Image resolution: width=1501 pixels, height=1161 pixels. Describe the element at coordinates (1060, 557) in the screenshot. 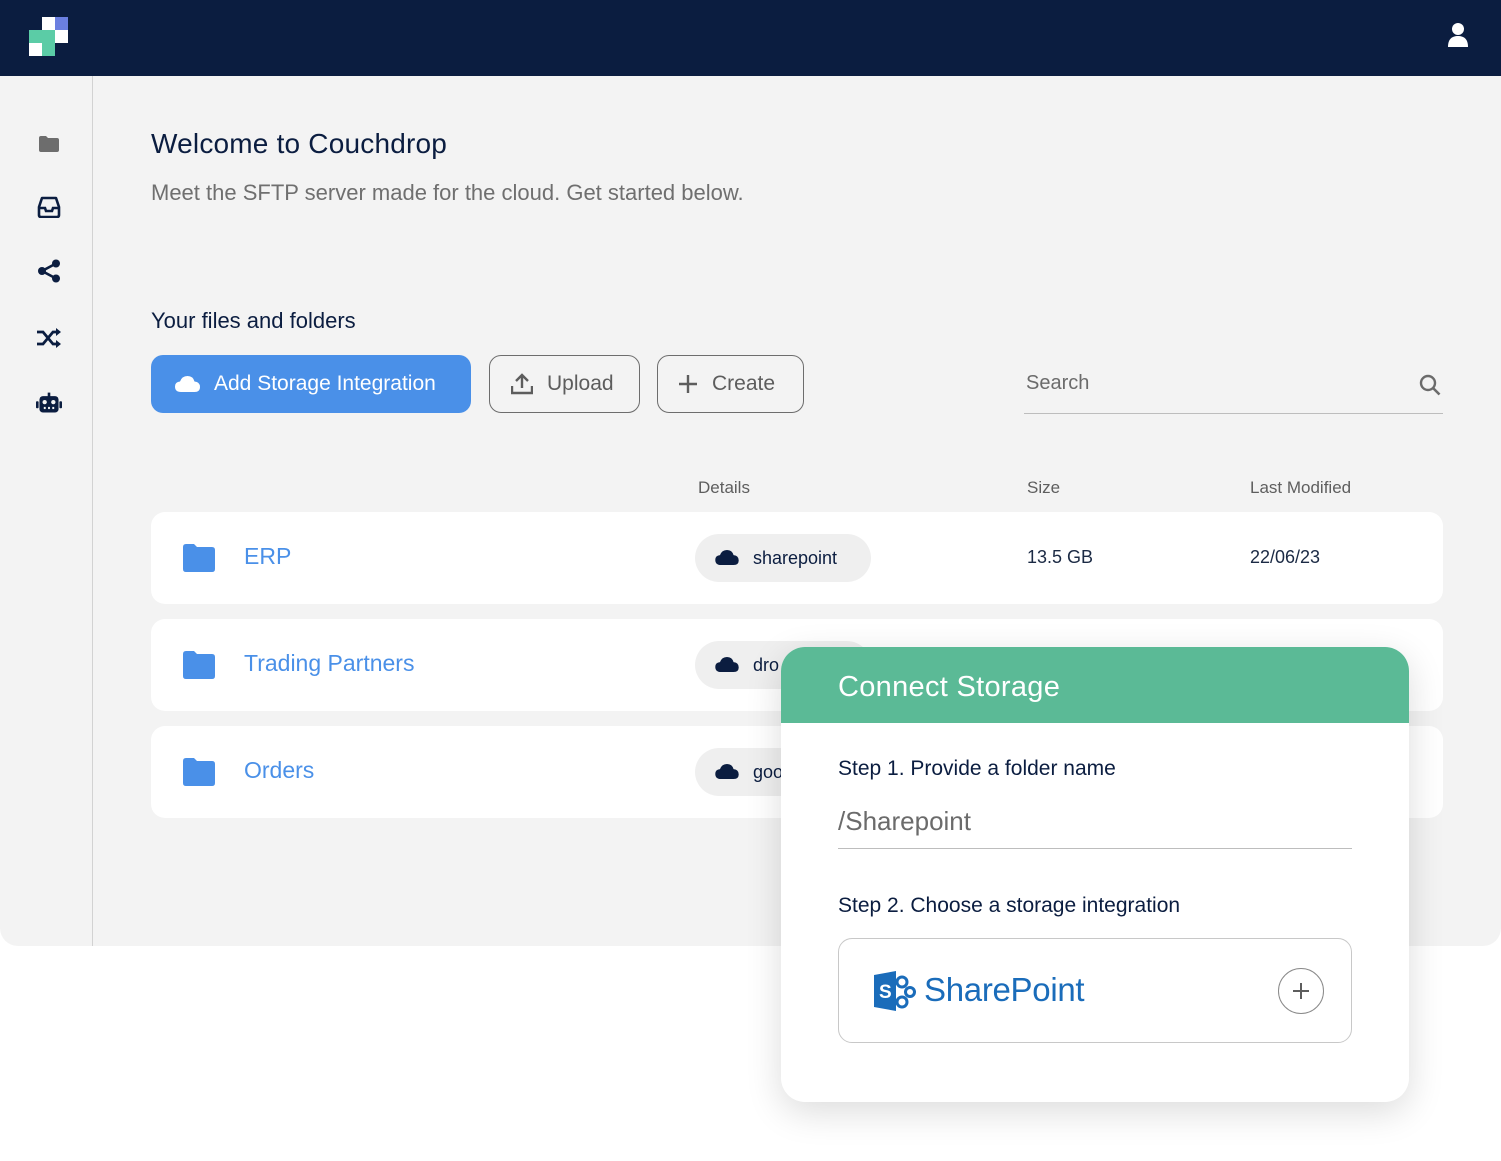

I see `row-size: 13.5 GB` at that location.